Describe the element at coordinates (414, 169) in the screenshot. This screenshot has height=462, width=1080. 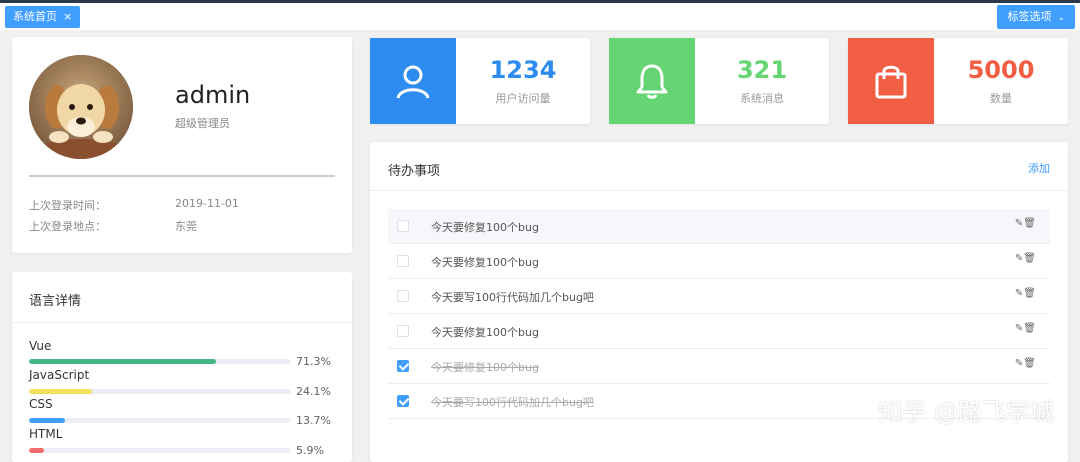
I see `todo-title: 待办事项` at that location.